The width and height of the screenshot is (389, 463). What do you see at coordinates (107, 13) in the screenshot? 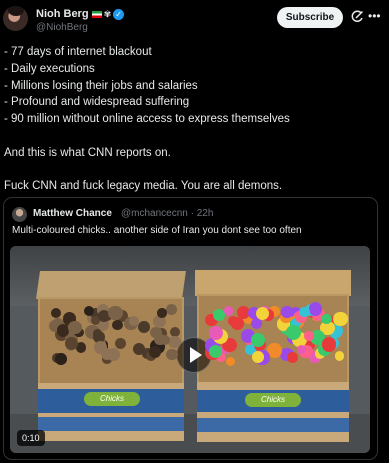
I see `emblem-icon: ✾` at bounding box center [107, 13].